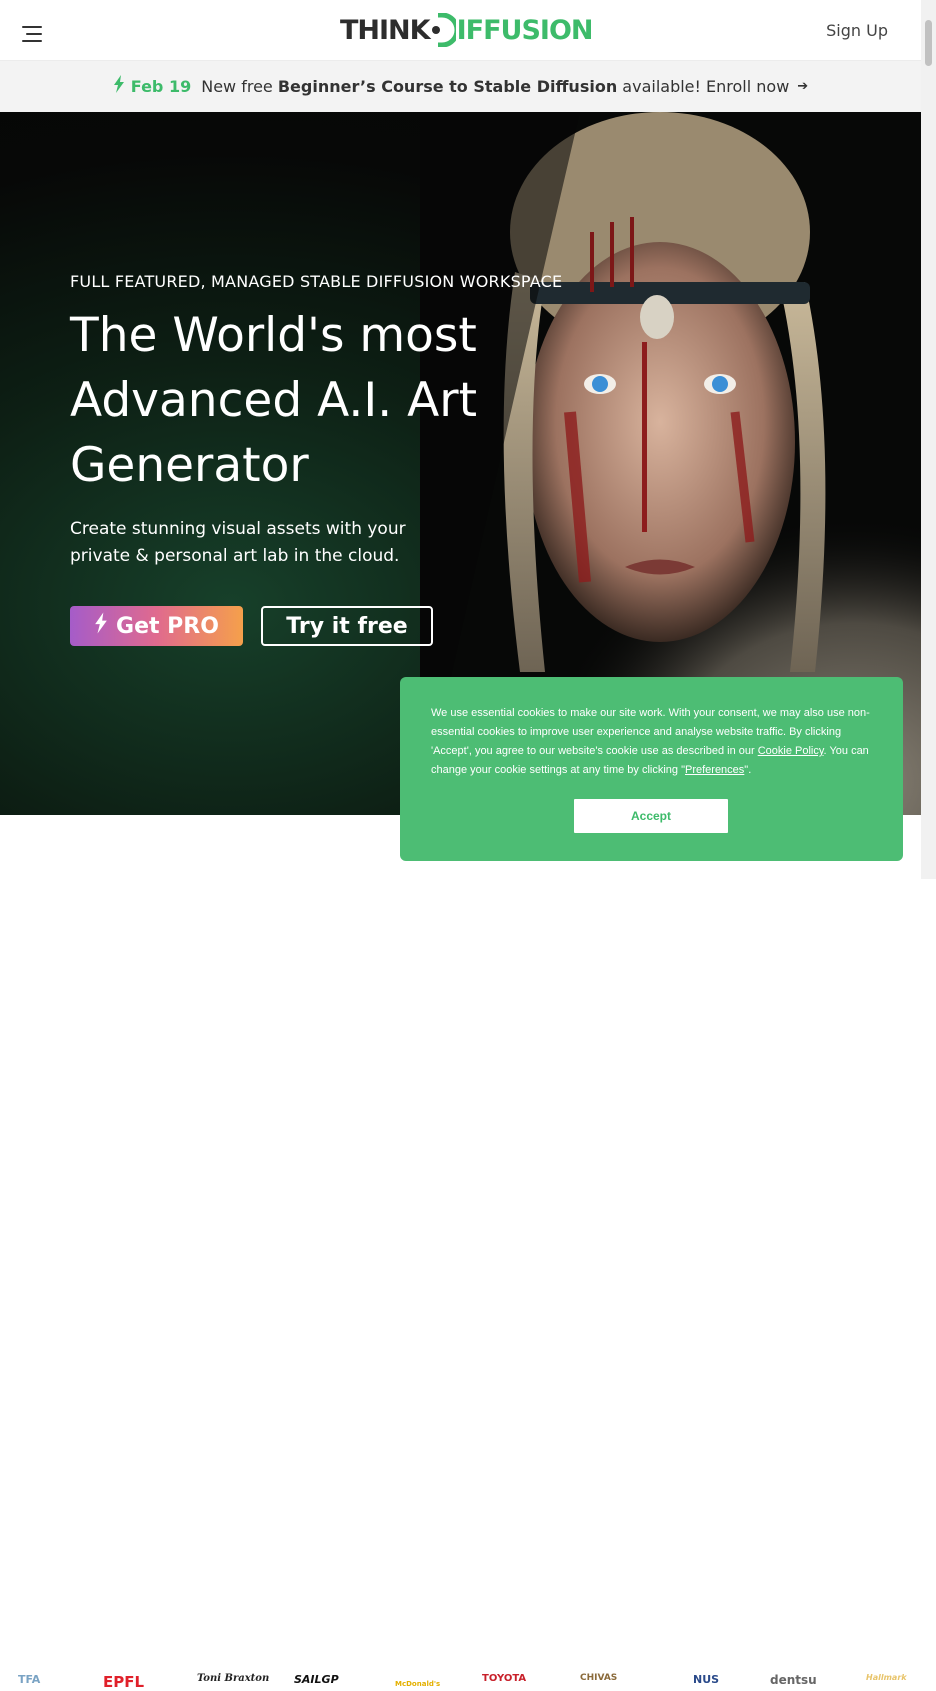  What do you see at coordinates (189, 465) in the screenshot?
I see `headline-line: Generator` at bounding box center [189, 465].